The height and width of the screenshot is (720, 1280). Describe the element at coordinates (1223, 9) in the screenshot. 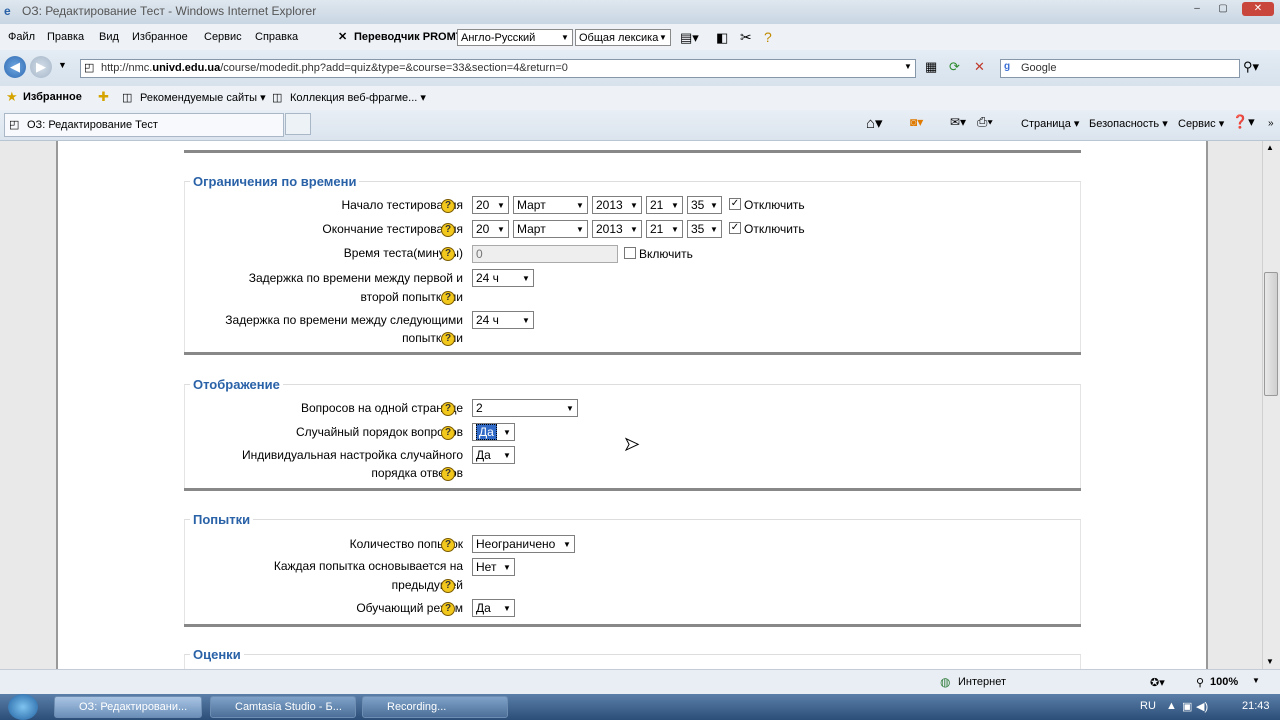

I see `maximize-button: ▢` at that location.